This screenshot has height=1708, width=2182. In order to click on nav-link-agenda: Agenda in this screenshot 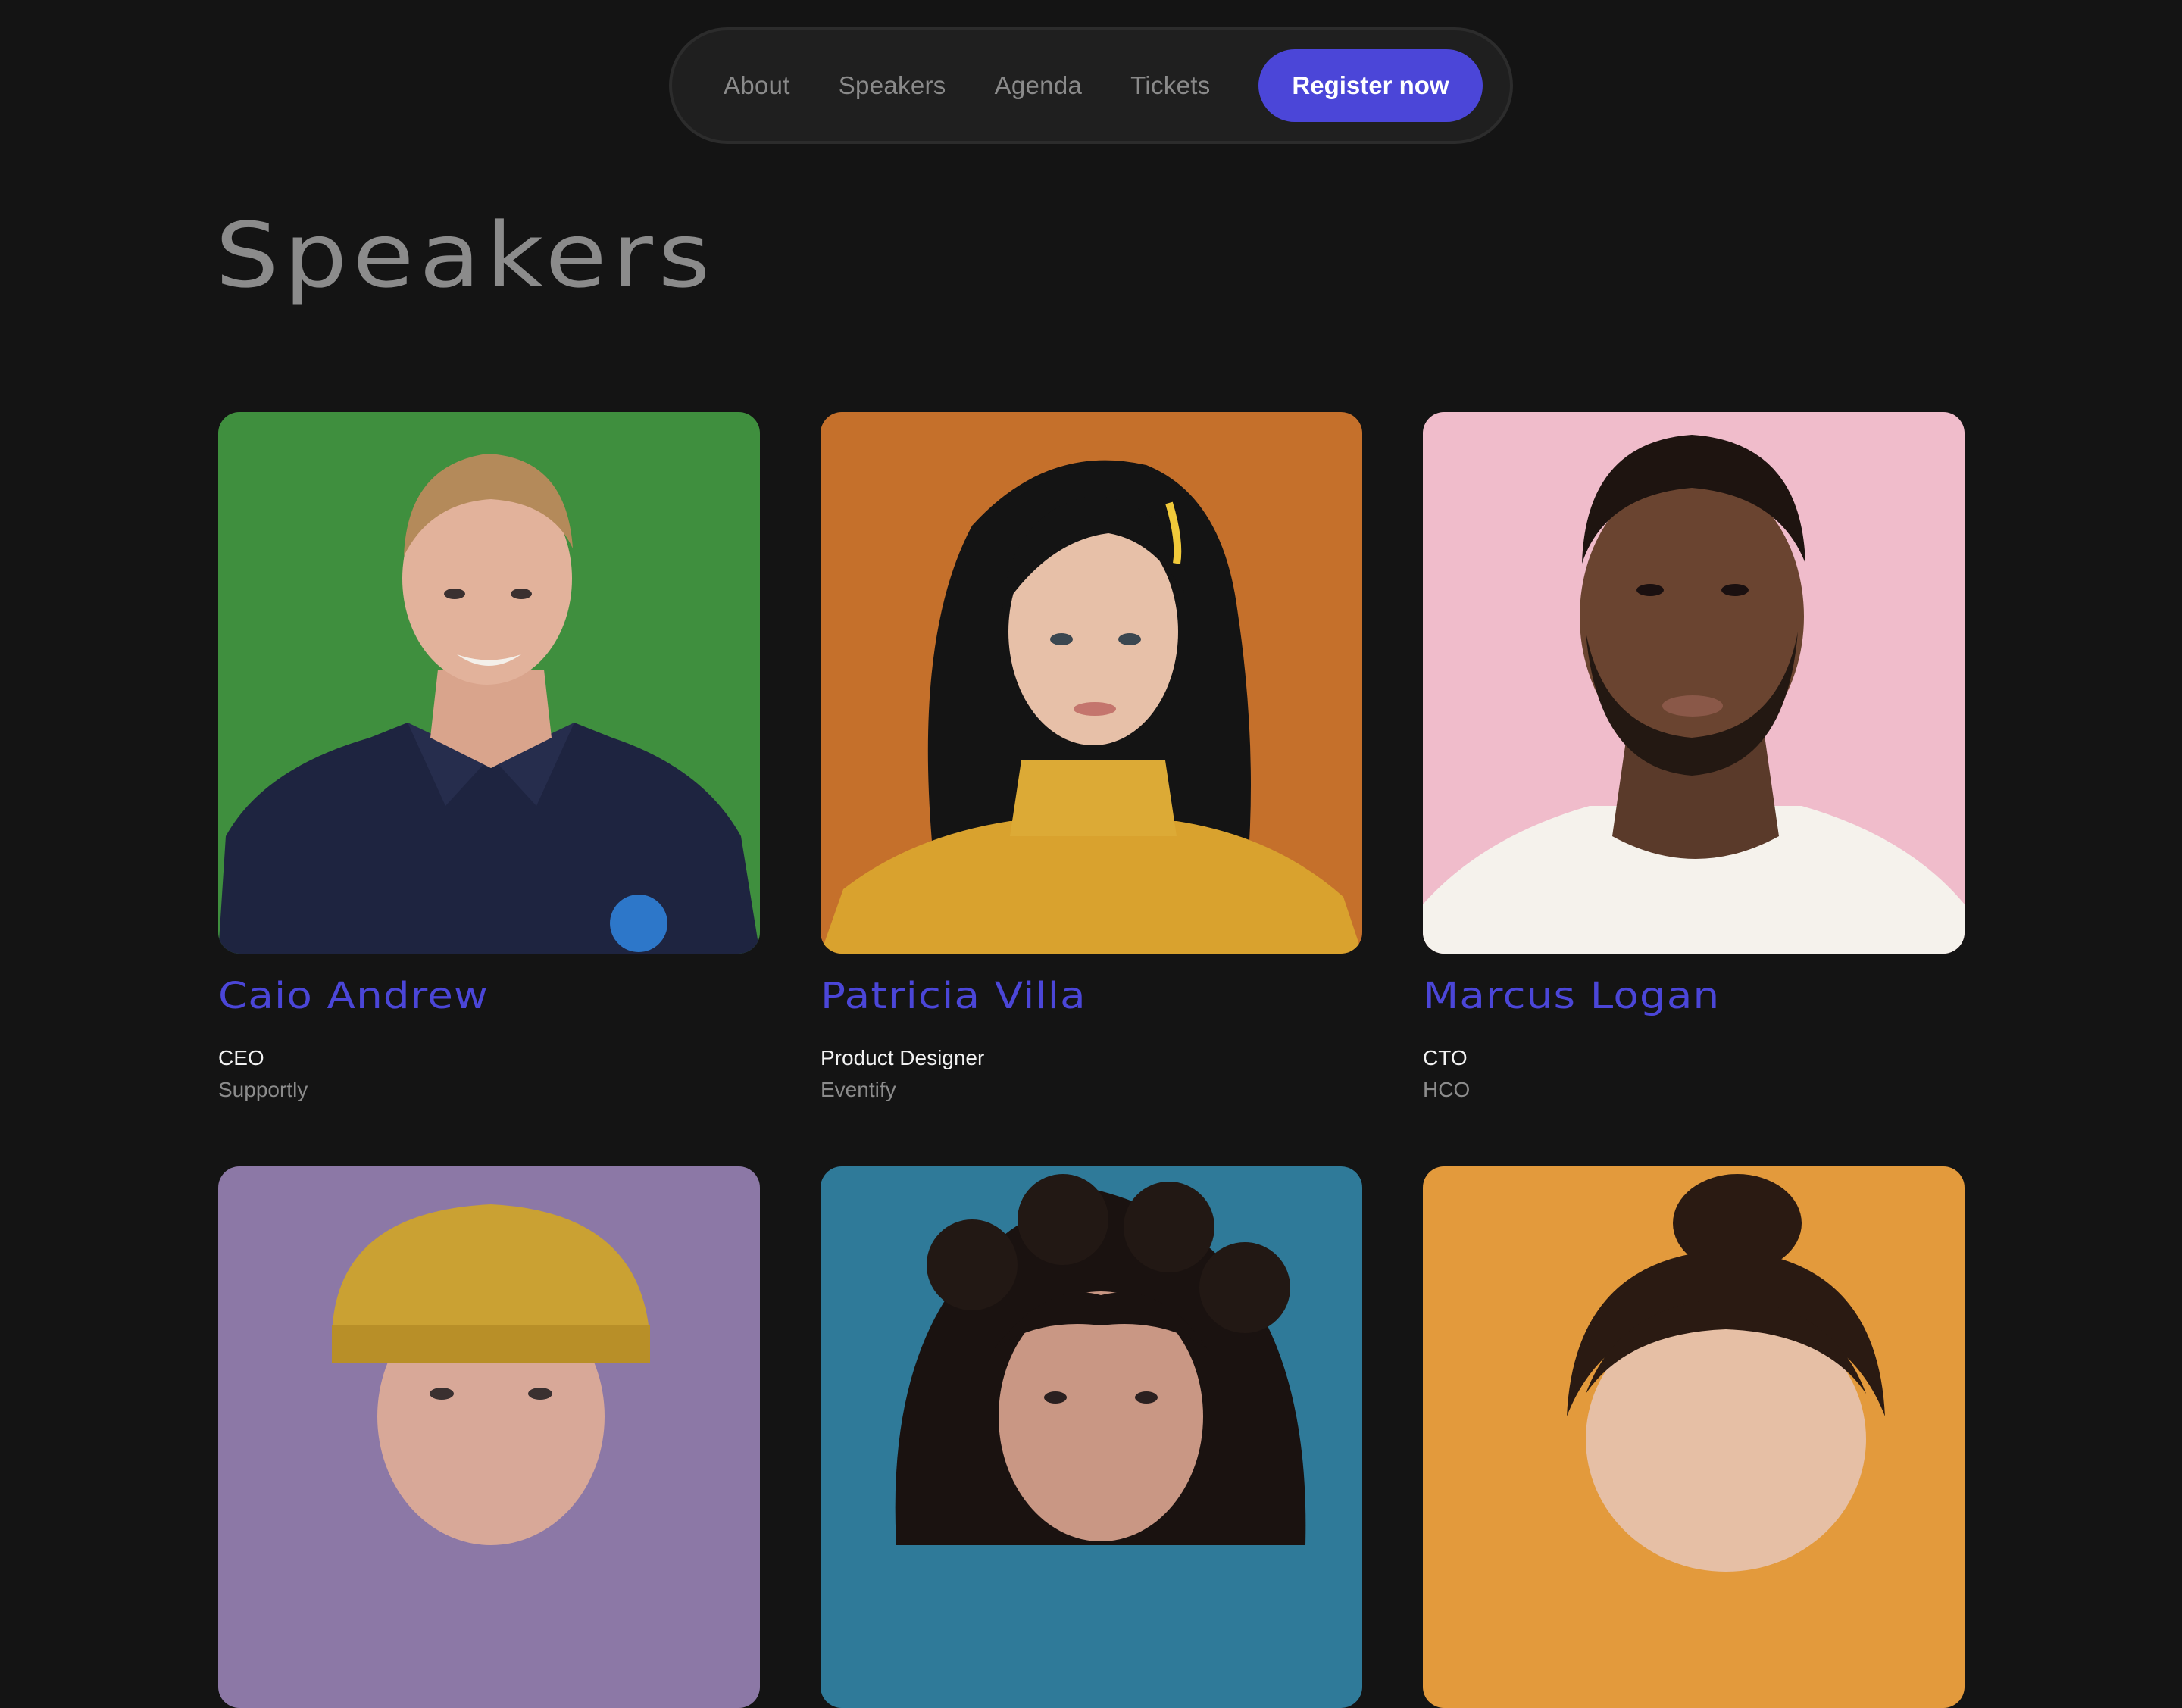, I will do `click(1039, 85)`.